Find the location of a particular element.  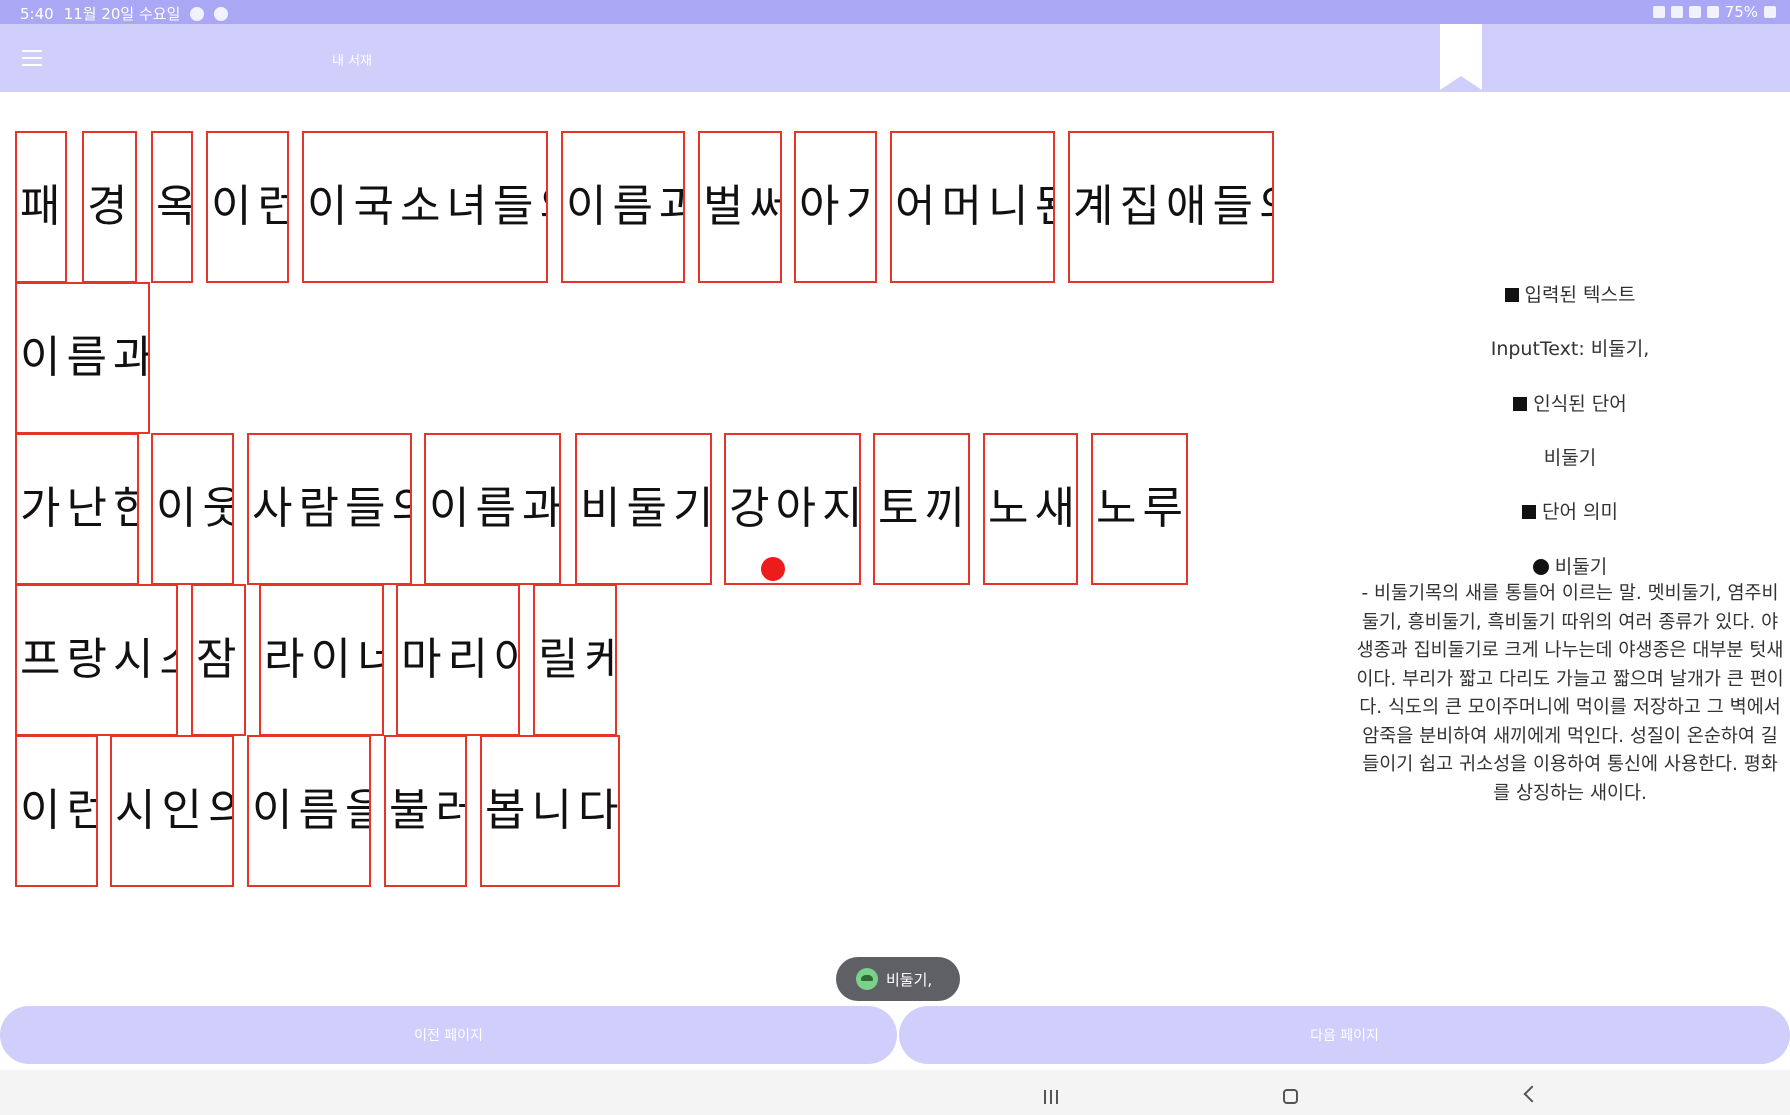

battery-icon is located at coordinates (1770, 12).